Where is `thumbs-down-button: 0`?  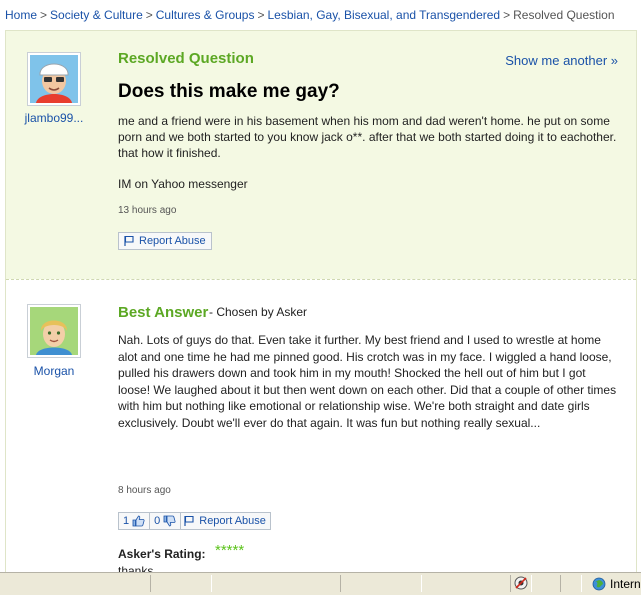
thumbs-down-button: 0 is located at coordinates (165, 521).